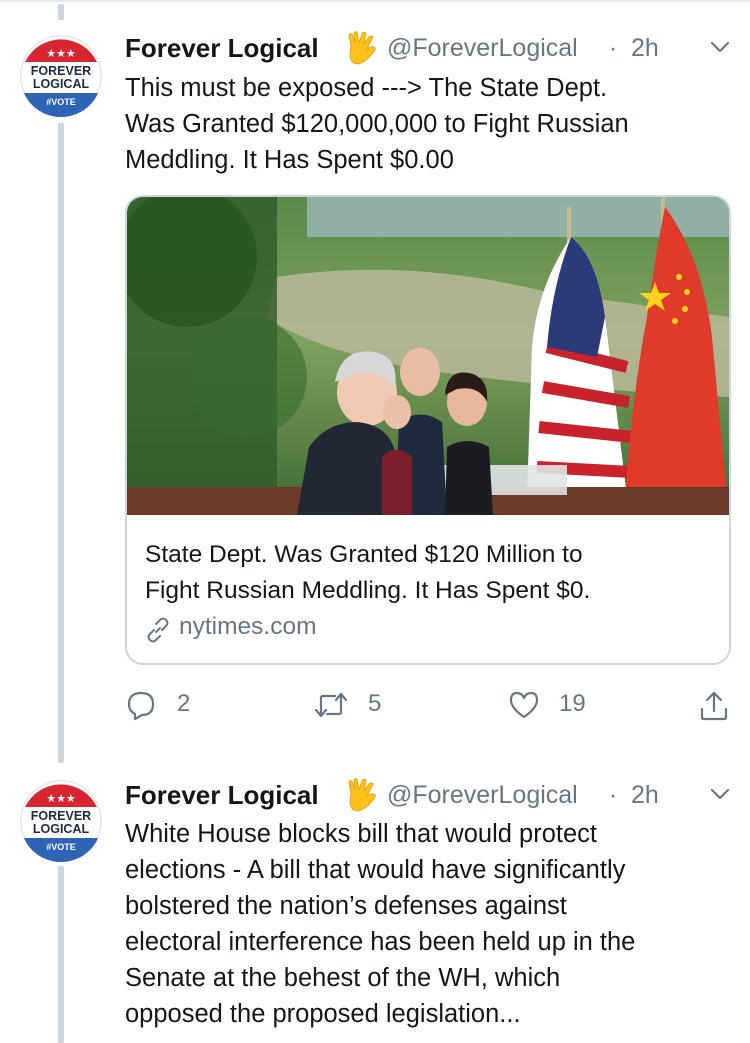 This screenshot has width=750, height=1043. Describe the element at coordinates (346, 906) in the screenshot. I see `tweet-text-line: bolstered the nation’s defenses against` at that location.